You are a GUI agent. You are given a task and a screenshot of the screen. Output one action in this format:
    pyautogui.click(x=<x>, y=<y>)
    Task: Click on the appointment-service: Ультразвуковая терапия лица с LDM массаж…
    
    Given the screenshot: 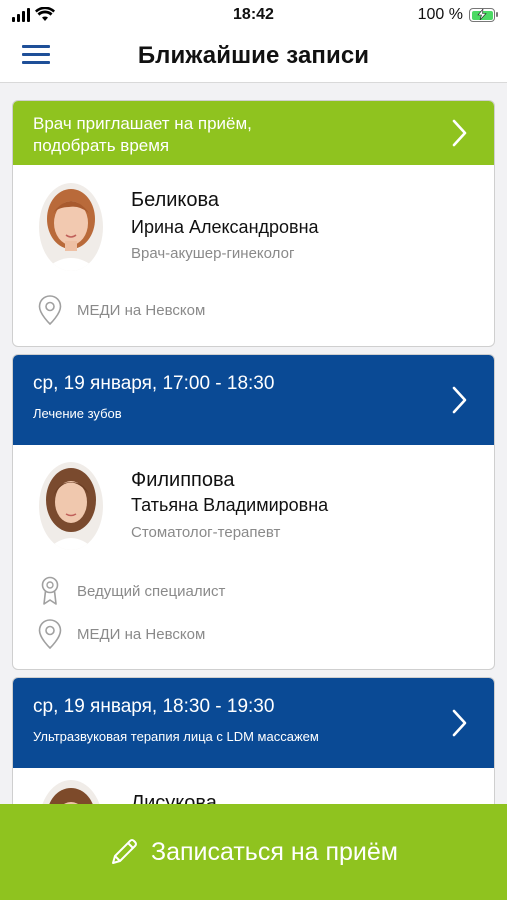 What is the action you would take?
    pyautogui.click(x=176, y=736)
    